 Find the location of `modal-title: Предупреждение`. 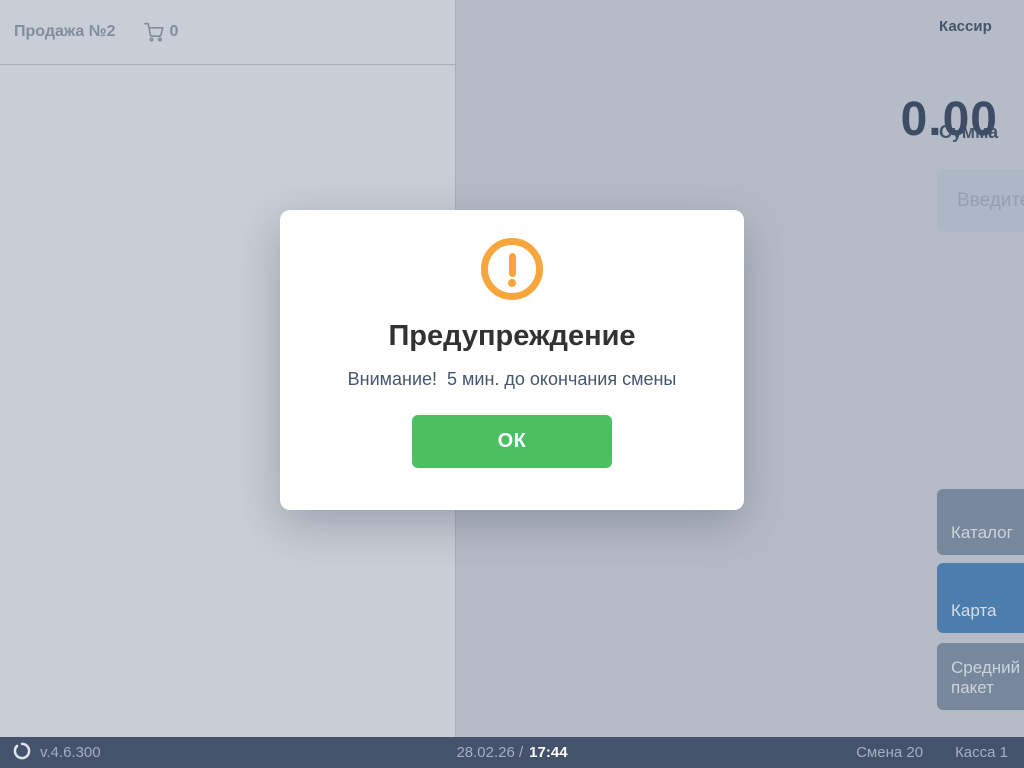

modal-title: Предупреждение is located at coordinates (512, 336).